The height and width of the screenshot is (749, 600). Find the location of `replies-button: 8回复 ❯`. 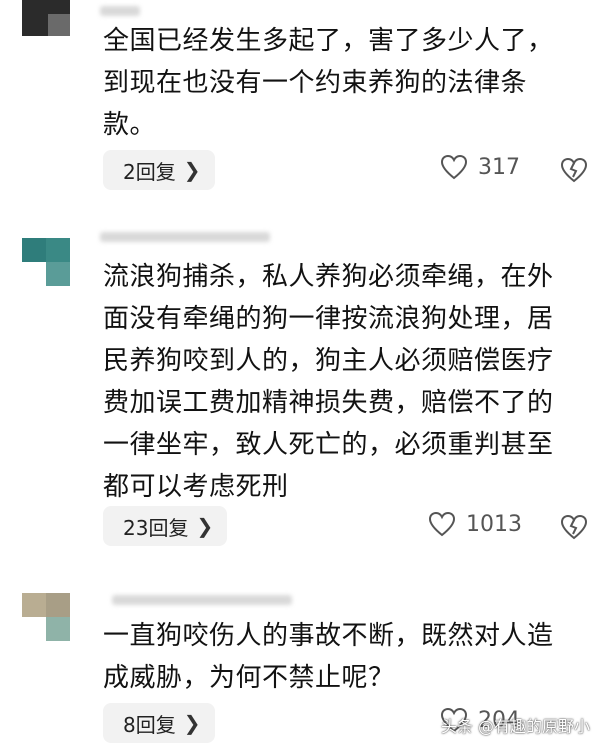

replies-button: 8回复 ❯ is located at coordinates (159, 723).